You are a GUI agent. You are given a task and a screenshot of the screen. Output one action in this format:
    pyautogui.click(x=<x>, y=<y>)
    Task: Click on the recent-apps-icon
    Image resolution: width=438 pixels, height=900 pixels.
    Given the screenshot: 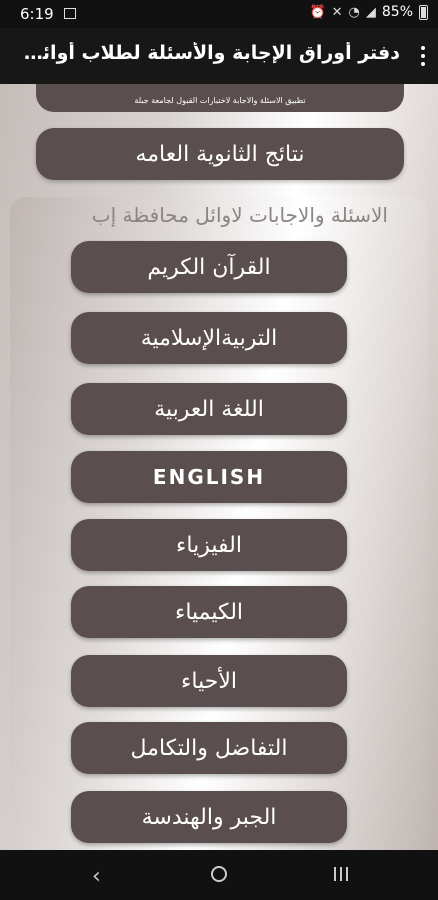 What is the action you would take?
    pyautogui.click(x=341, y=874)
    